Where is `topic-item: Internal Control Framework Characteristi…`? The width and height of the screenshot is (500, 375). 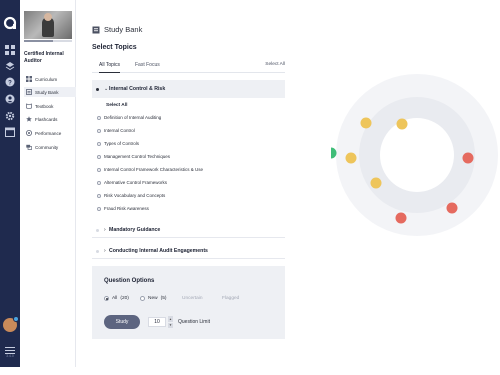 topic-item: Internal Control Framework Characteristi… is located at coordinates (150, 169).